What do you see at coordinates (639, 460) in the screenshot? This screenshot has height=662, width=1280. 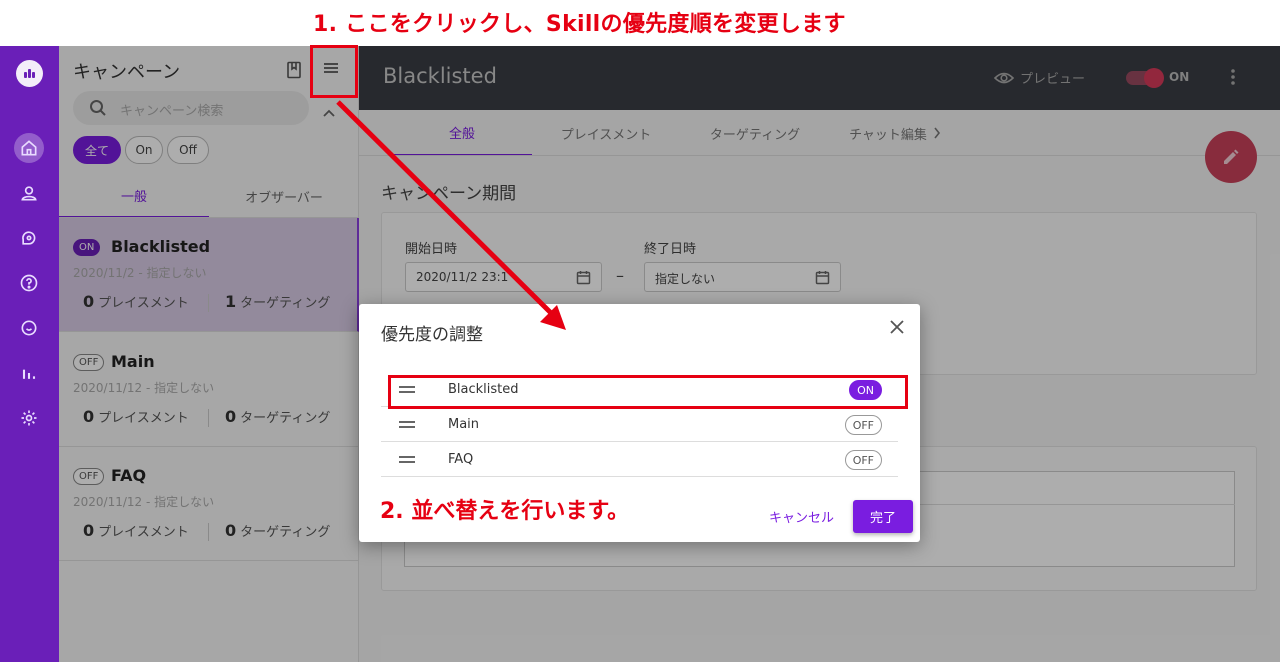 I see `priority-row: FAQ OFF` at bounding box center [639, 460].